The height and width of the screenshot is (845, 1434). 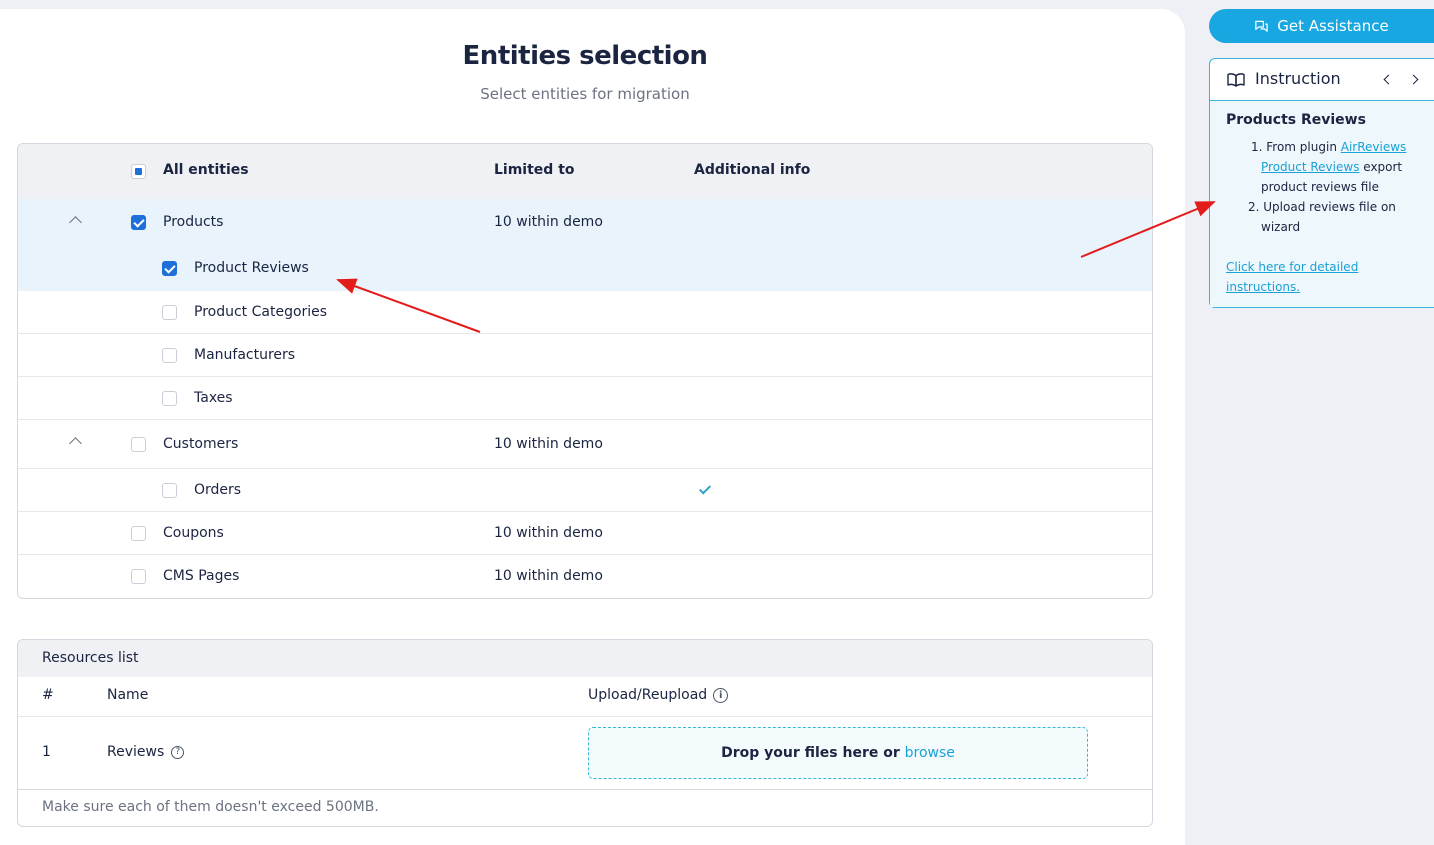 I want to click on file-dropzone: Drop your files here or browse, so click(x=838, y=753).